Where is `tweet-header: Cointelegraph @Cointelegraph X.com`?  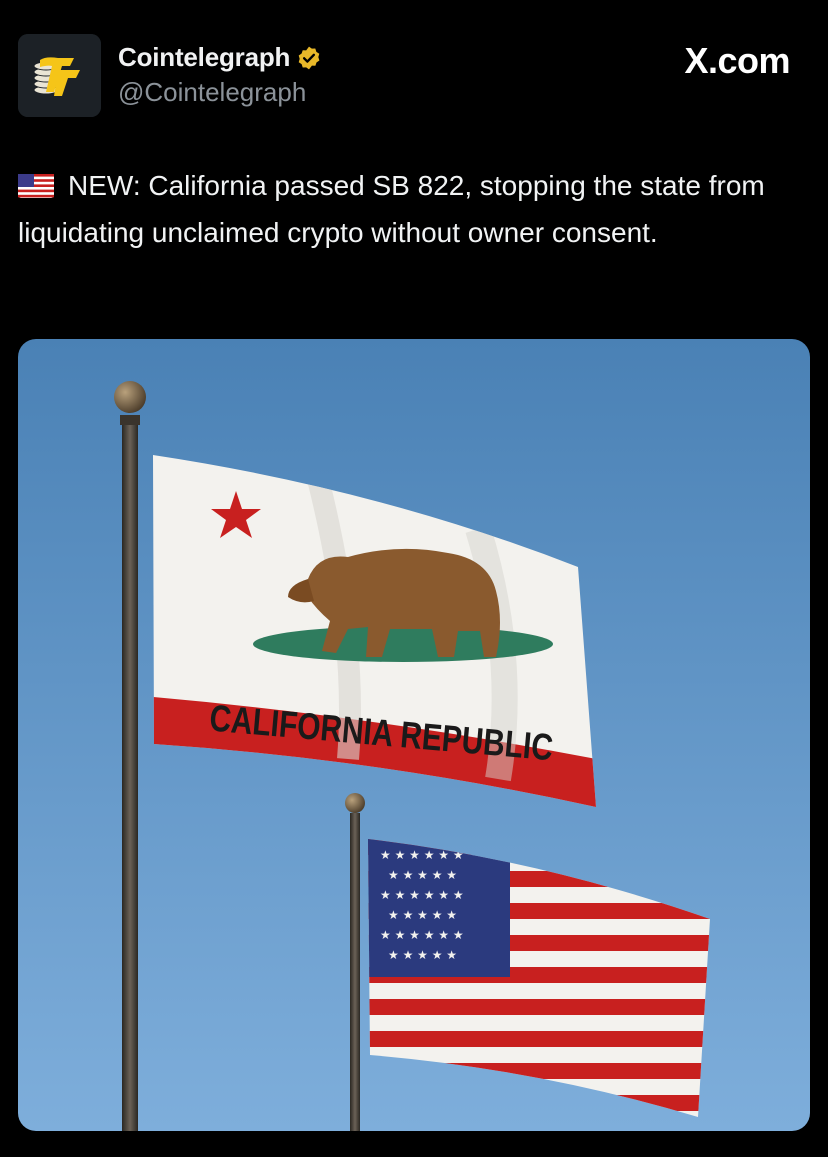
tweet-header: Cointelegraph @Cointelegraph X.com is located at coordinates (404, 76).